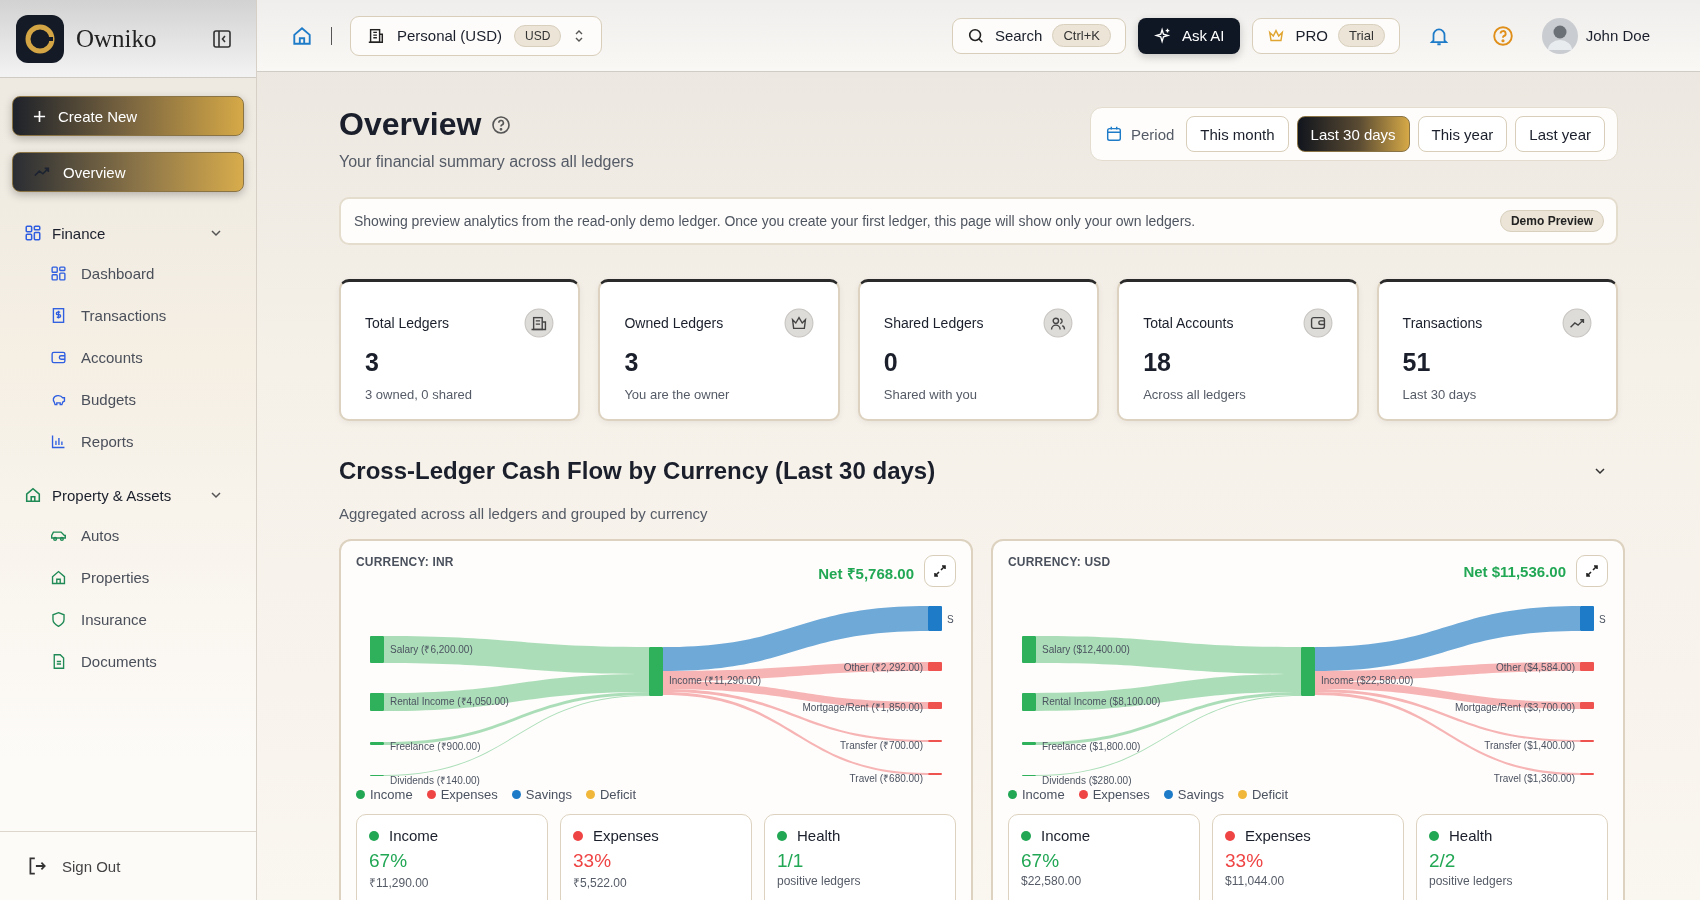  What do you see at coordinates (883, 667) in the screenshot?
I see `flow-label: Other (₹2,292.00)` at bounding box center [883, 667].